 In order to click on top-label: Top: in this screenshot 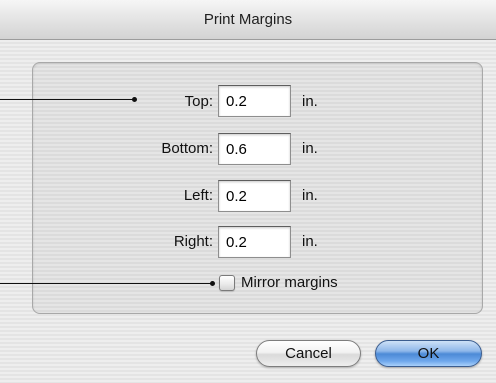, I will do `click(198, 101)`.